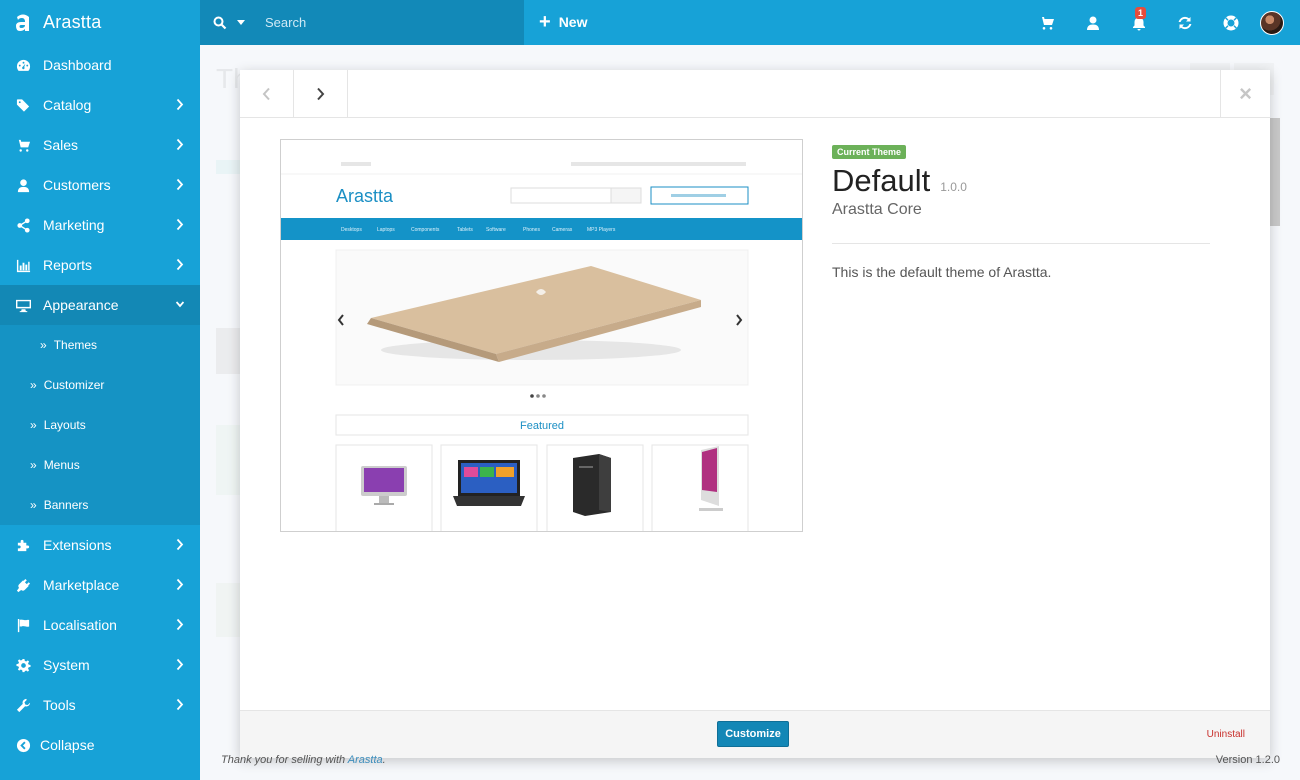  What do you see at coordinates (953, 187) in the screenshot?
I see `theme-version: 1.0.0` at bounding box center [953, 187].